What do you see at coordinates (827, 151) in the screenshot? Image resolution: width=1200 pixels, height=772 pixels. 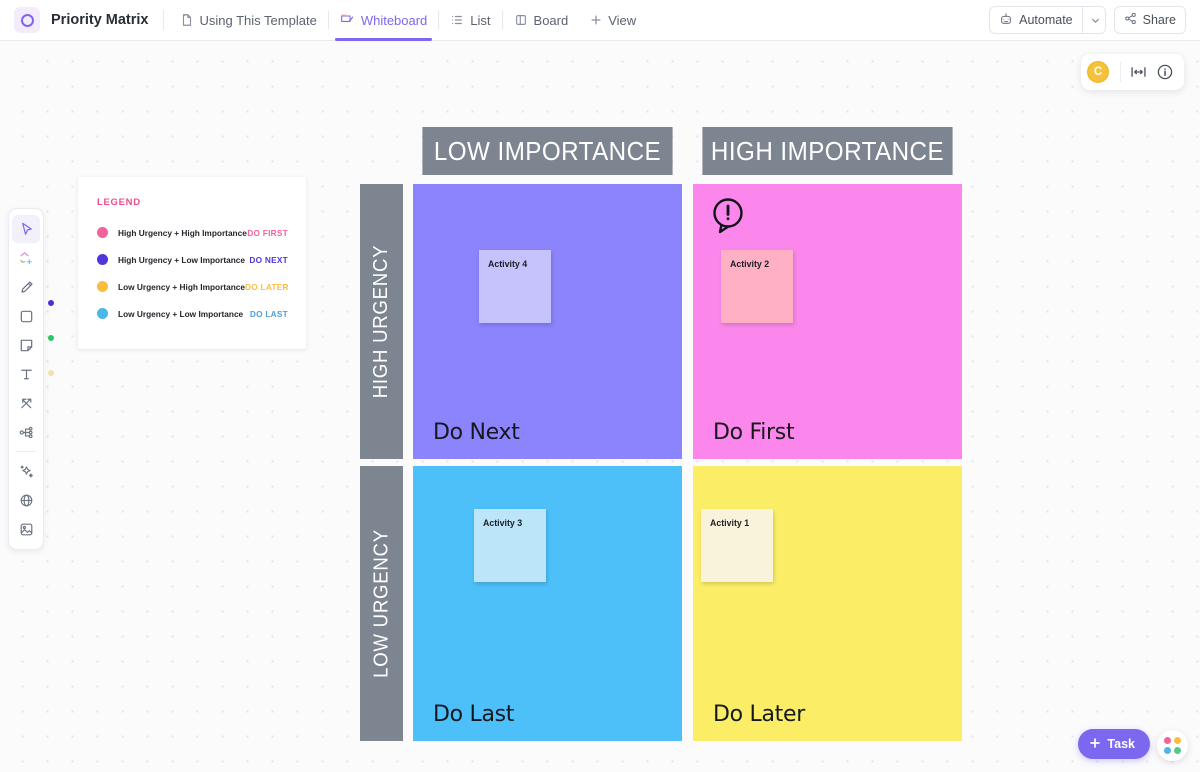 I see `column-header-high-importance: HIGH IMPORTANCE` at bounding box center [827, 151].